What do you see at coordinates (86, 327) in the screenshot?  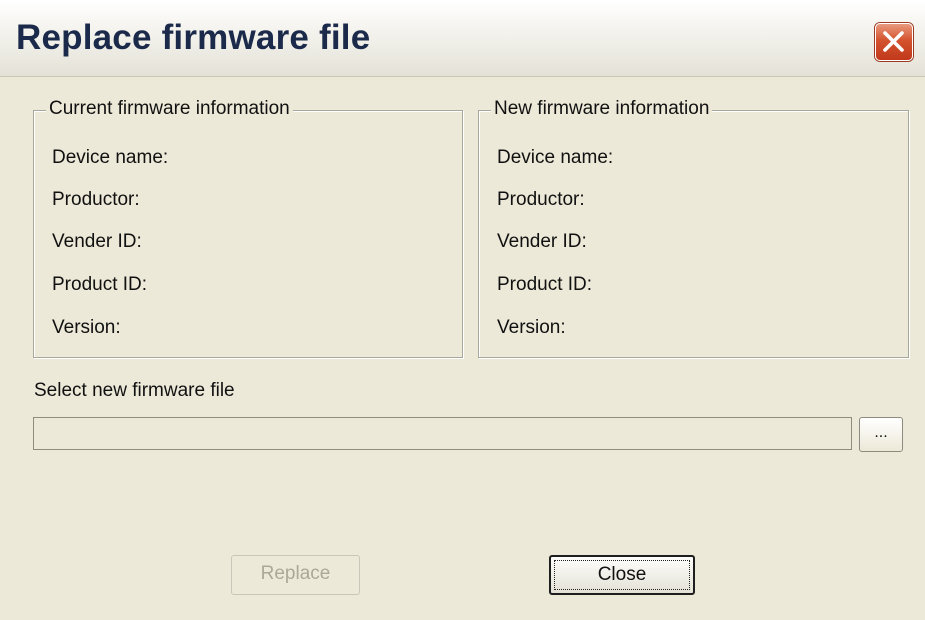 I see `current-version-label: Version:` at bounding box center [86, 327].